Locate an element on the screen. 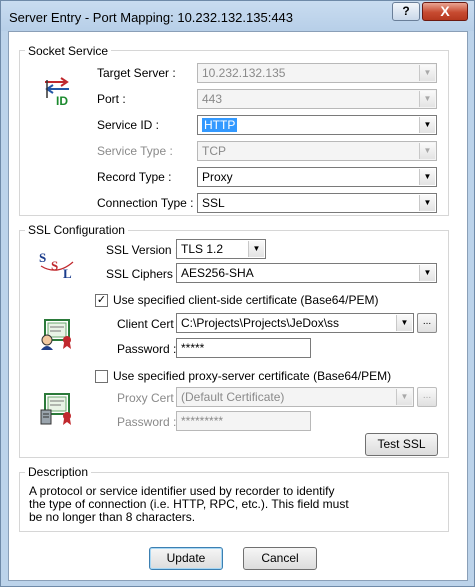 Image resolution: width=475 pixels, height=587 pixels. connection-type-value: SSL is located at coordinates (213, 203).